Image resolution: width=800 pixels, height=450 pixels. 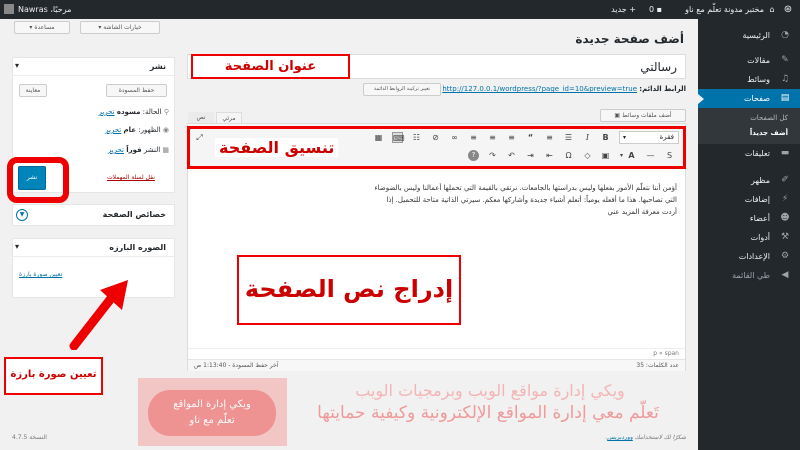 I want to click on wordpress-logo-icon: ⊛, so click(x=788, y=9).